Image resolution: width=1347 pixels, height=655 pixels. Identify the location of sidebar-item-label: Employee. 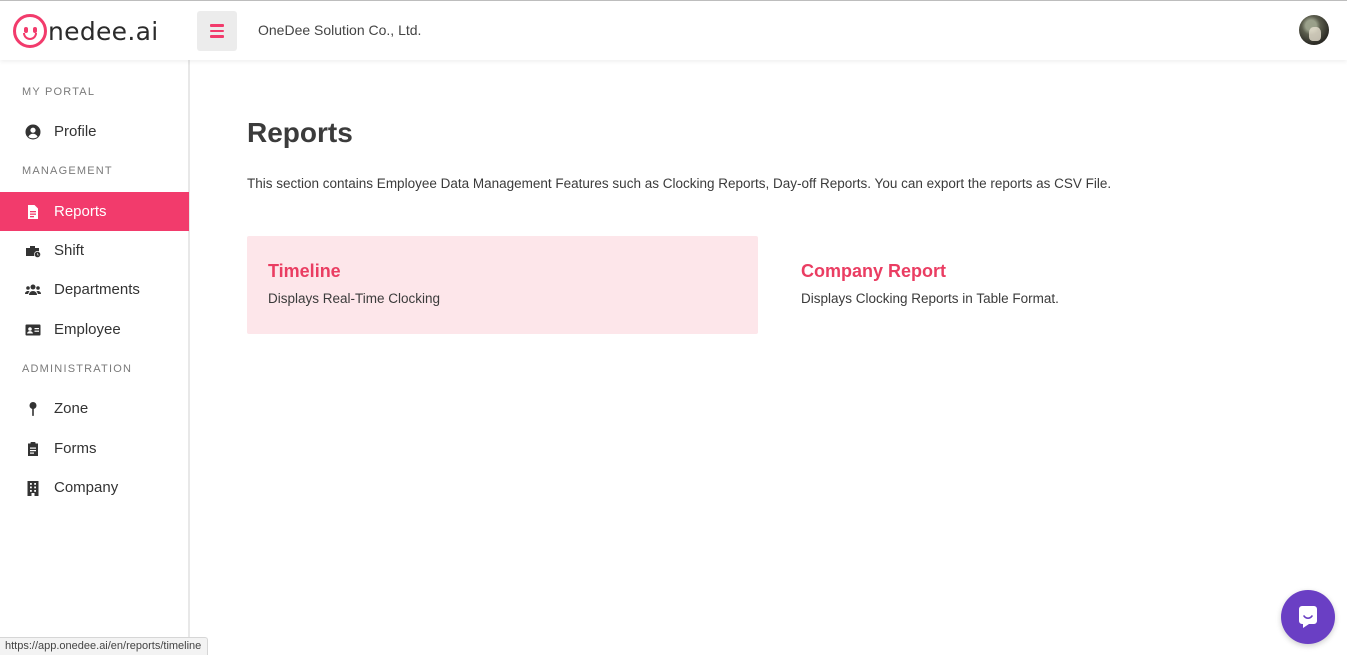
(87, 329).